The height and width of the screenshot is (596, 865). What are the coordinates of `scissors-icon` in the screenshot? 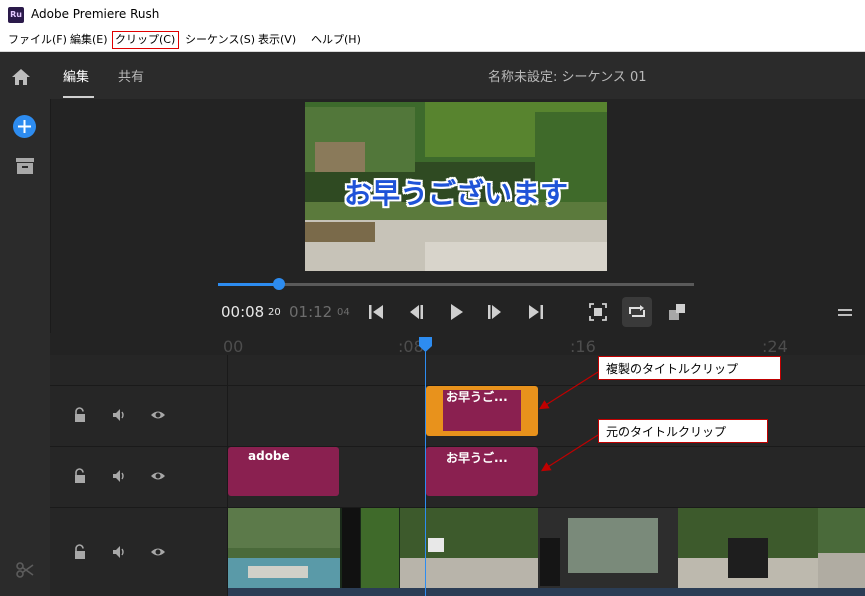 It's located at (25, 570).